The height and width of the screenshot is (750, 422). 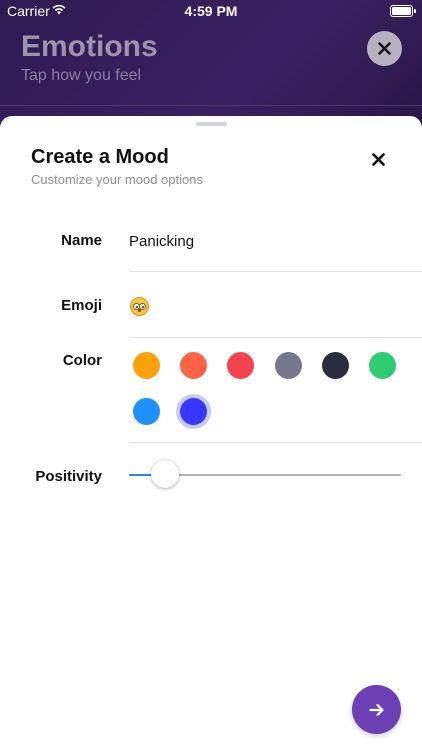 What do you see at coordinates (81, 305) in the screenshot?
I see `emoji-label: Emoji` at bounding box center [81, 305].